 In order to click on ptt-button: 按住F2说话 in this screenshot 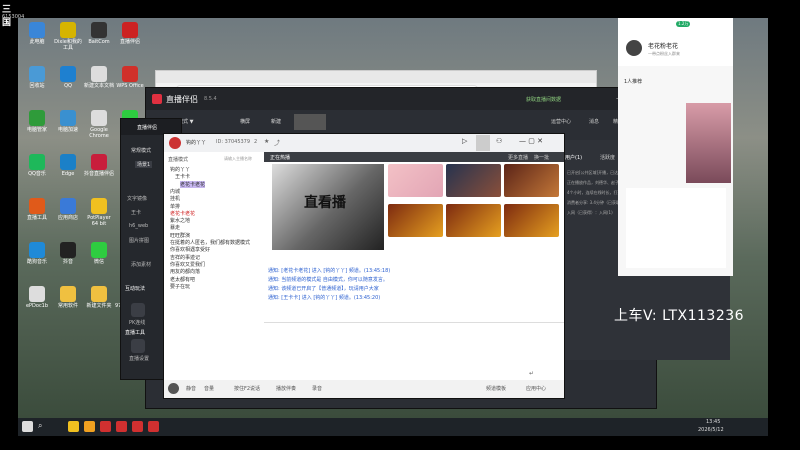, I will do `click(247, 388)`.